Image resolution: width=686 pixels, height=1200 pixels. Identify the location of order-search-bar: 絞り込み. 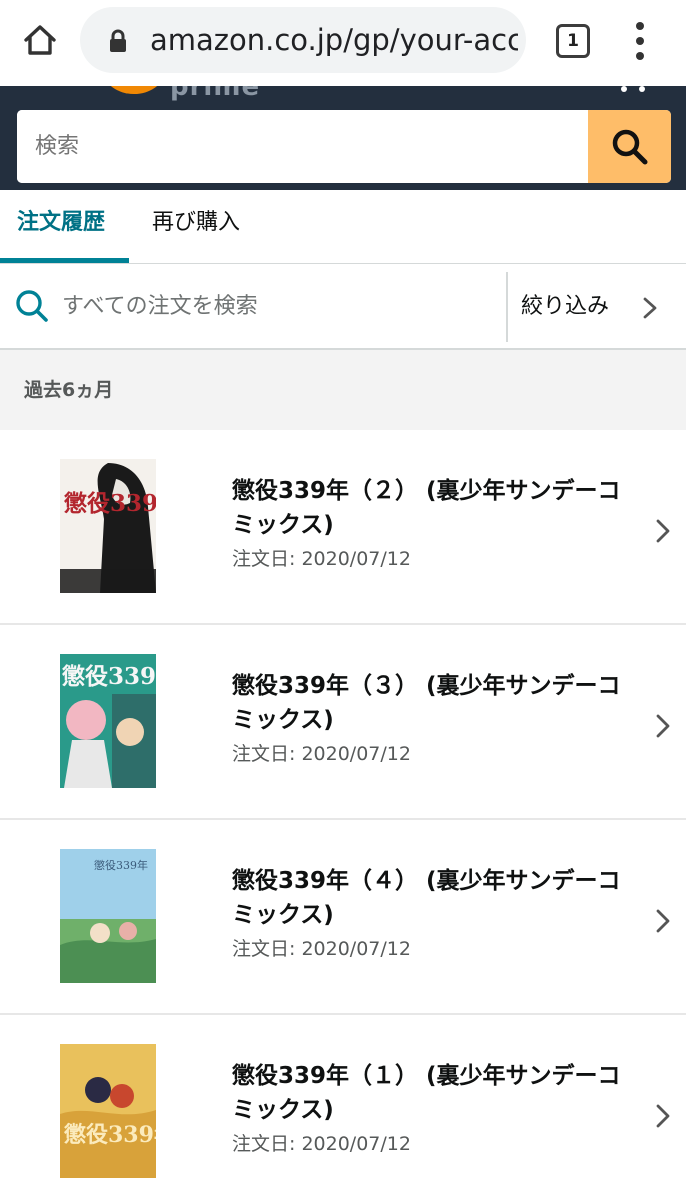
(343, 307).